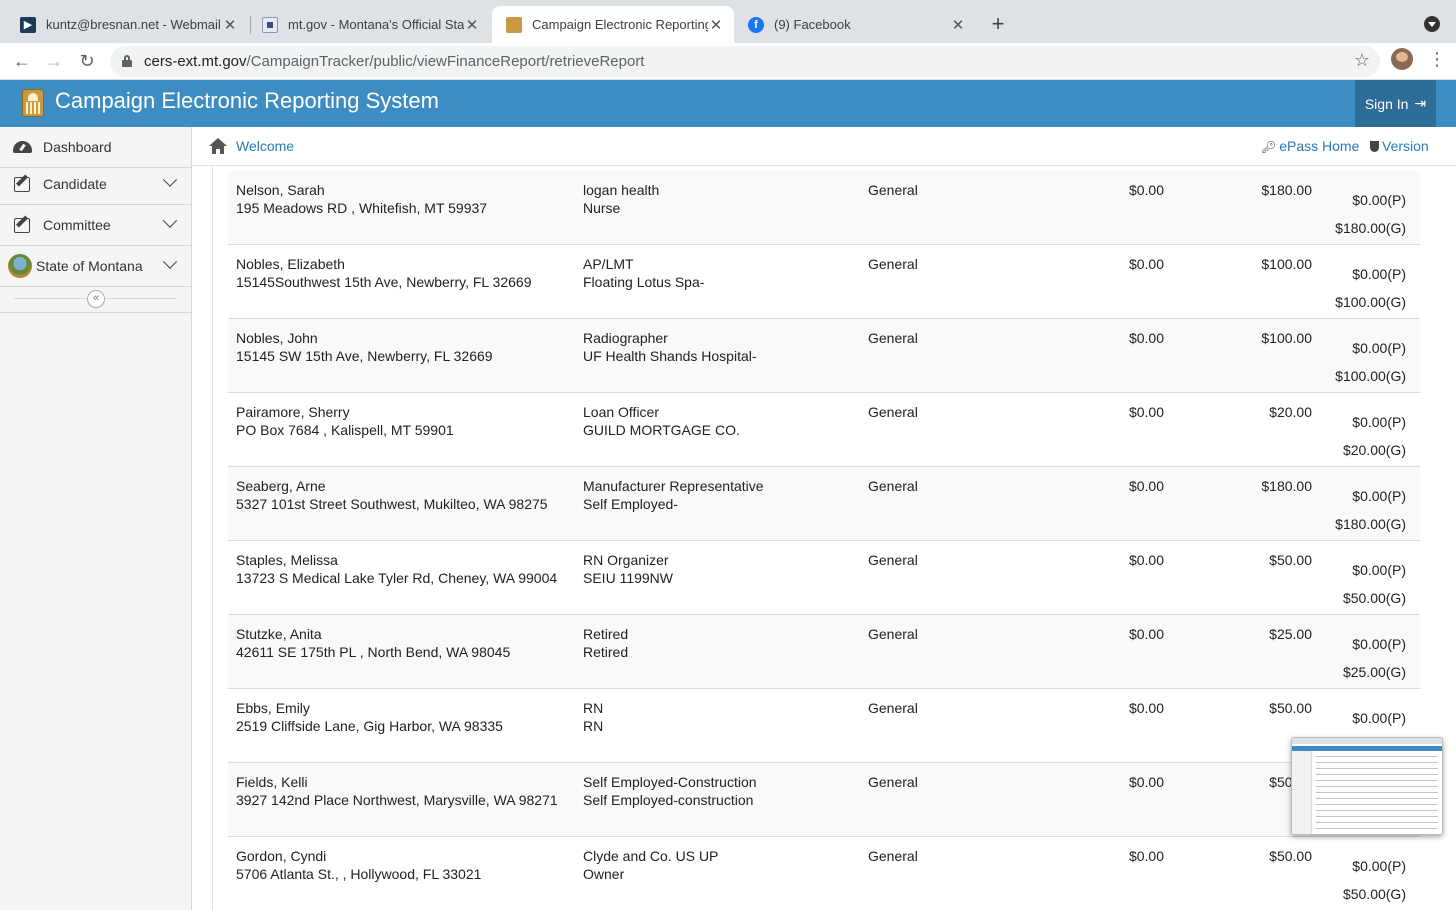 This screenshot has width=1456, height=910. Describe the element at coordinates (1402, 59) in the screenshot. I see `profile-avatar` at that location.